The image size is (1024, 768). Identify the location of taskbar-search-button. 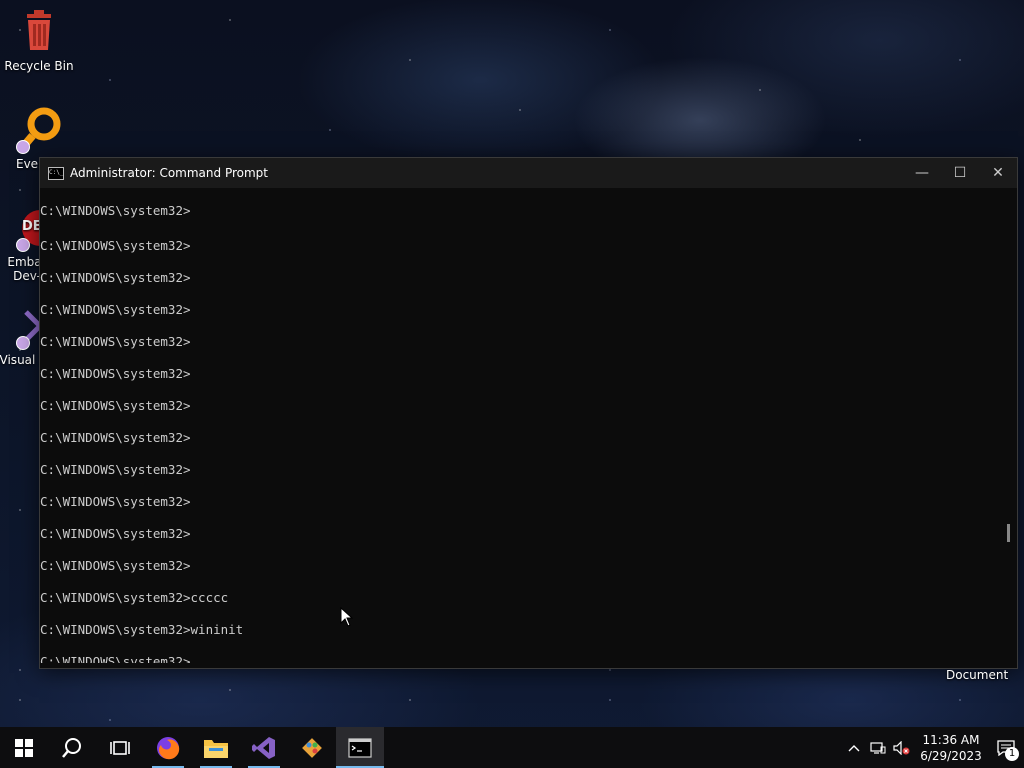
(72, 747).